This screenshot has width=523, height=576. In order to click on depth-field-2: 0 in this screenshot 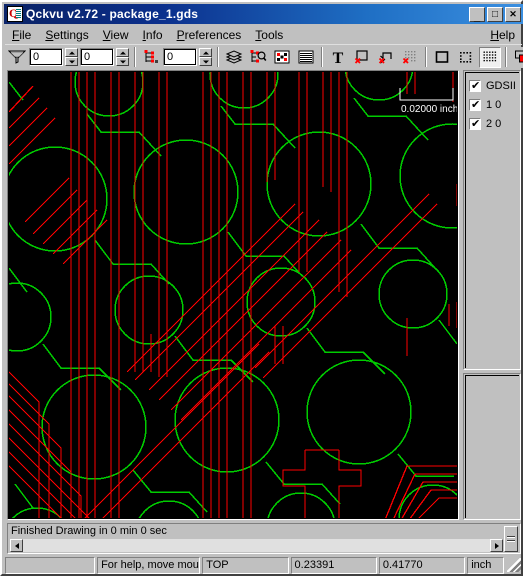, I will do `click(97, 57)`.